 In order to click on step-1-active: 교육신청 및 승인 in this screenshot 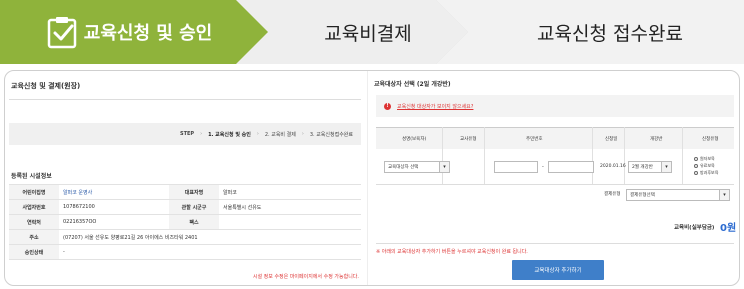, I will do `click(134, 32)`.